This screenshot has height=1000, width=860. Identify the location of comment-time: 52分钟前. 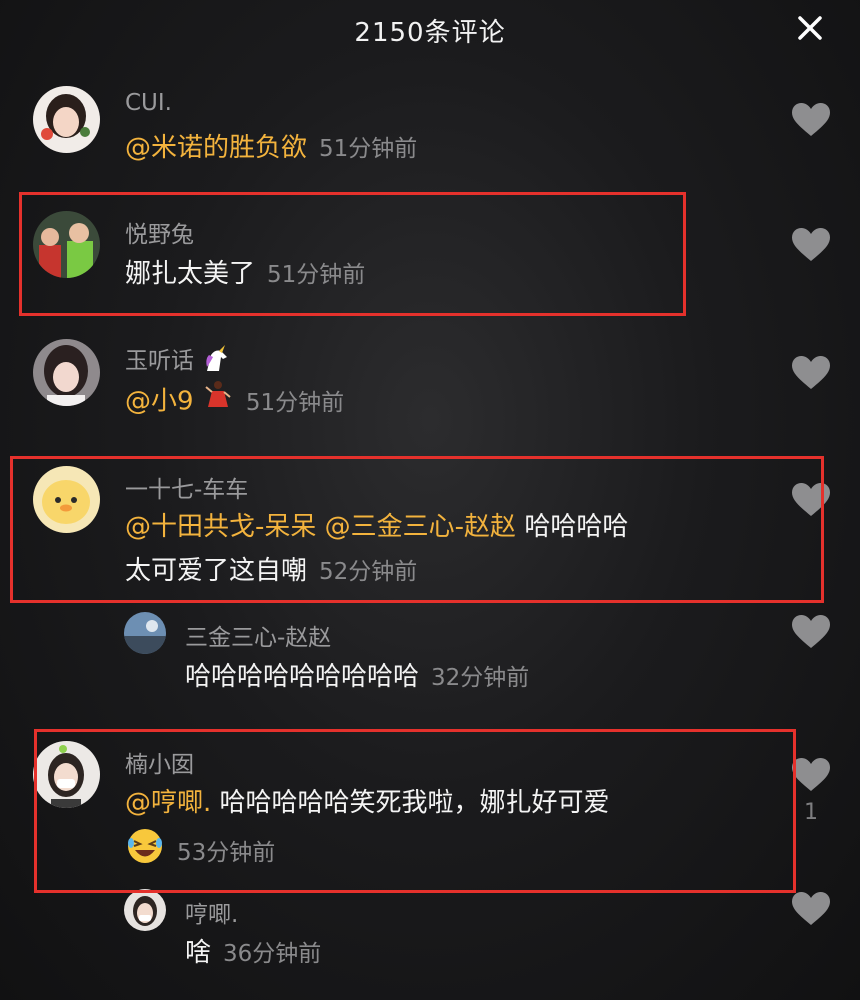
(368, 572).